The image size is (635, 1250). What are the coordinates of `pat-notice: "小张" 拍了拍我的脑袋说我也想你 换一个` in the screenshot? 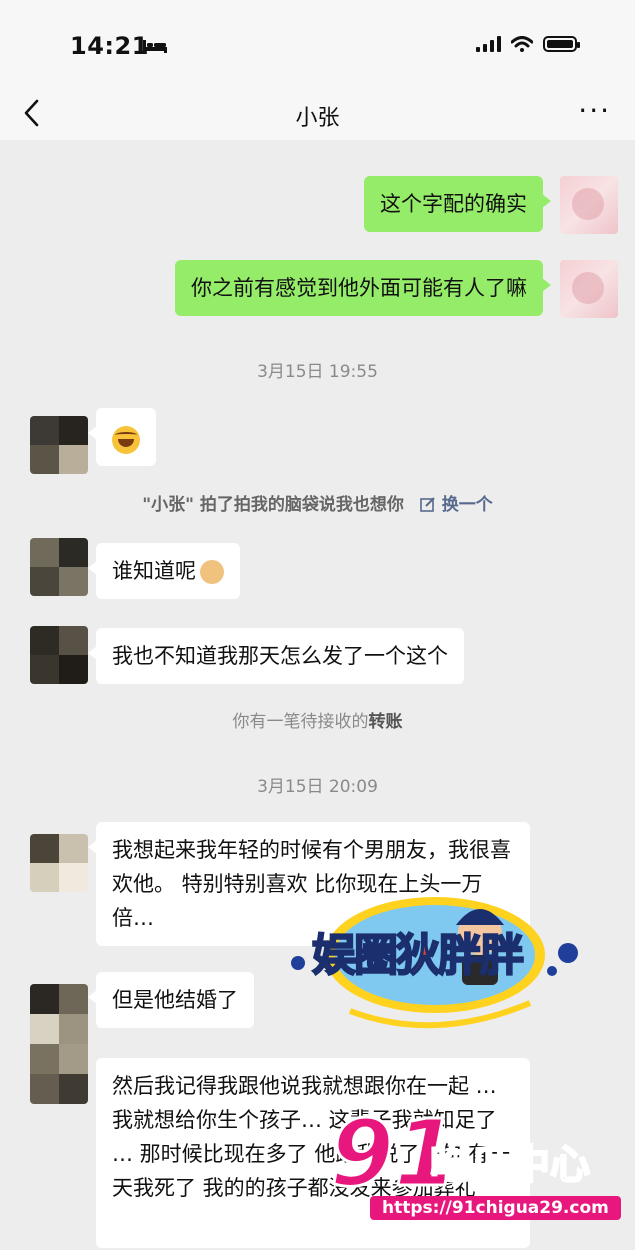 It's located at (317, 502).